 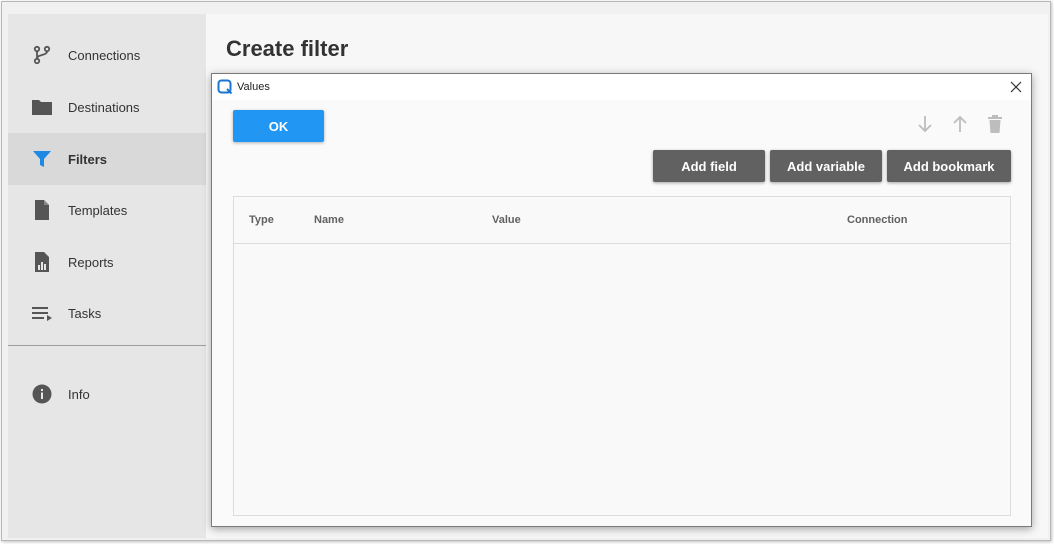 What do you see at coordinates (42, 55) in the screenshot?
I see `source-branch-icon` at bounding box center [42, 55].